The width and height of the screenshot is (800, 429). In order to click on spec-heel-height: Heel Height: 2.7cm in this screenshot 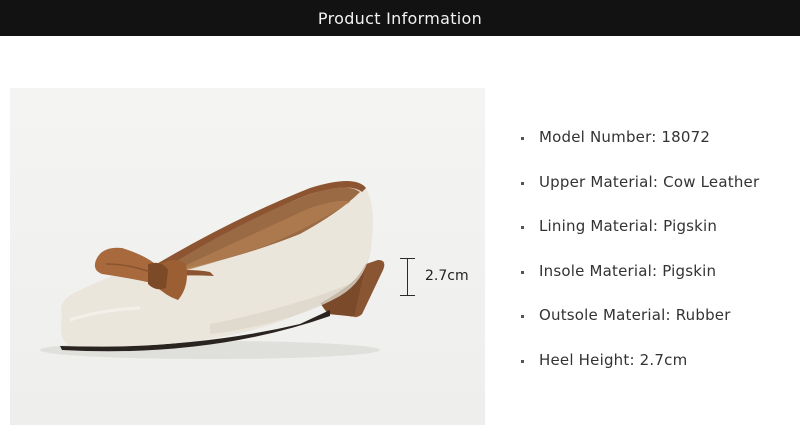, I will do `click(656, 361)`.